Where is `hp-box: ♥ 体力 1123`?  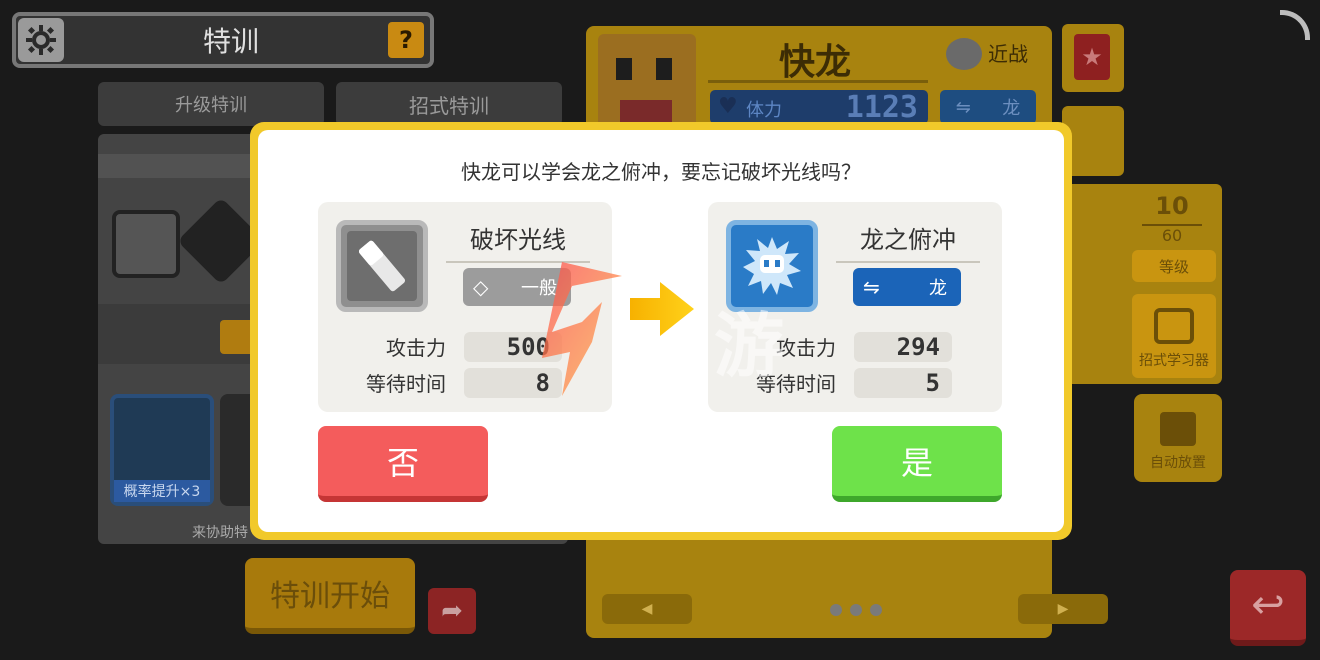
hp-box: ♥ 体力 1123 is located at coordinates (819, 107).